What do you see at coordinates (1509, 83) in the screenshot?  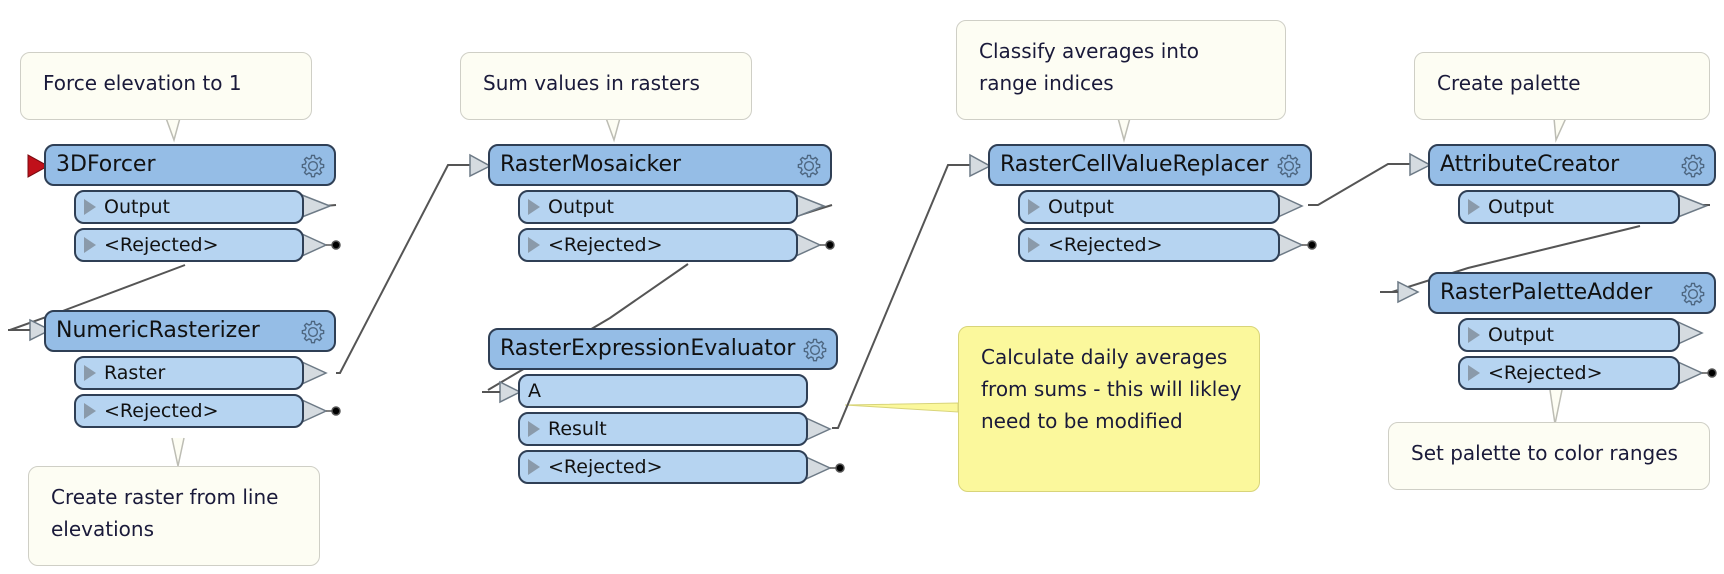 I see `annotation-text: Create palette` at bounding box center [1509, 83].